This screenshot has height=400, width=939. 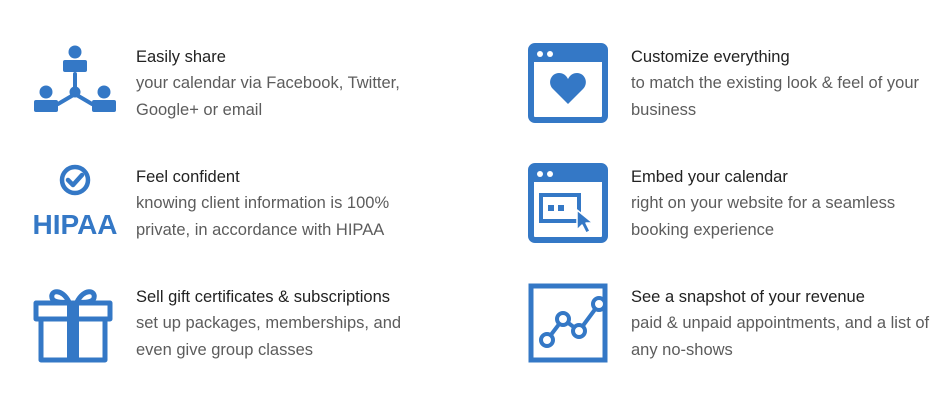 I want to click on feature-title: Easily share, so click(x=181, y=57).